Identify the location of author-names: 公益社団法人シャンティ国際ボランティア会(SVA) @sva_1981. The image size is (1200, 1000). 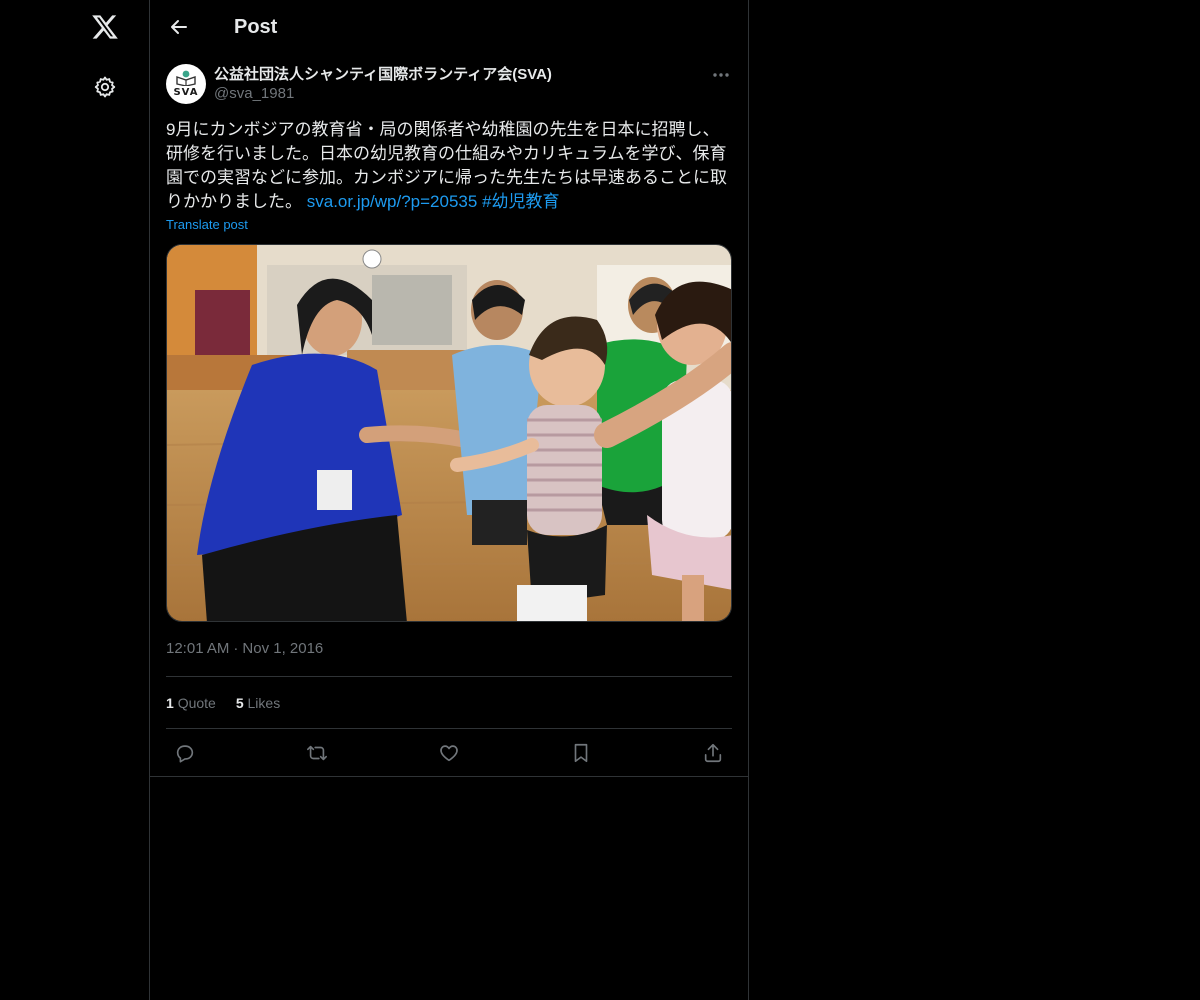
(383, 84).